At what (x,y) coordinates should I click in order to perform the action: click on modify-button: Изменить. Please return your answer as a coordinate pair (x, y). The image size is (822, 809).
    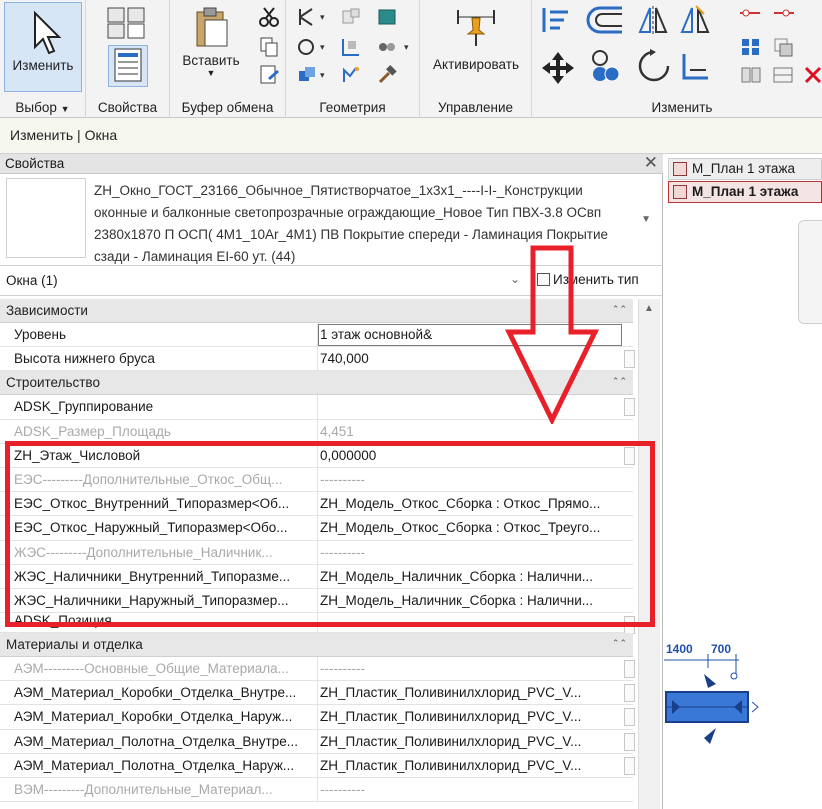
    Looking at the image, I should click on (43, 47).